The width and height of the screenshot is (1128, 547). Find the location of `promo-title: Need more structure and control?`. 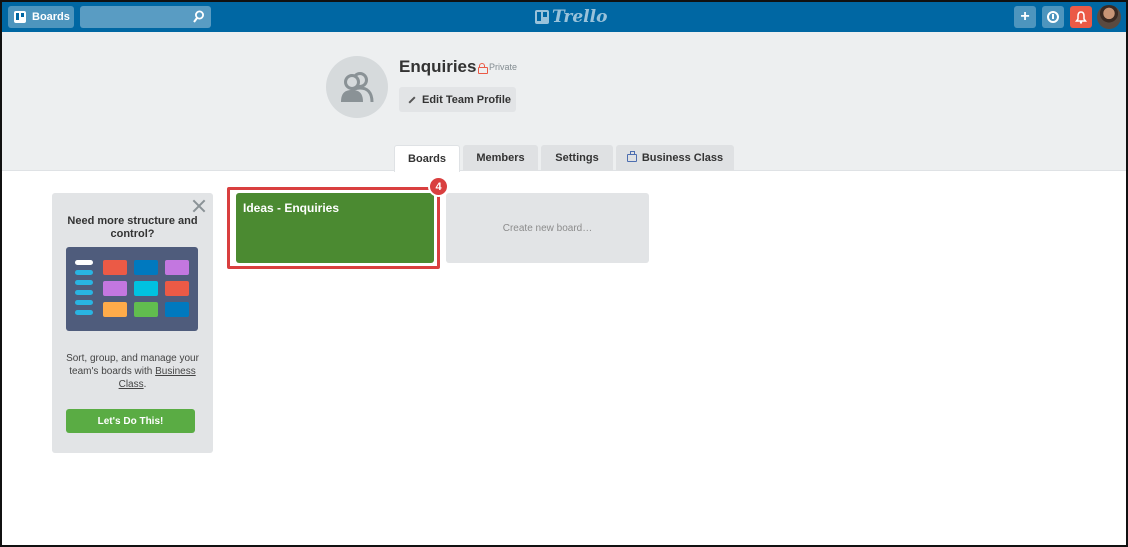

promo-title: Need more structure and control? is located at coordinates (132, 227).